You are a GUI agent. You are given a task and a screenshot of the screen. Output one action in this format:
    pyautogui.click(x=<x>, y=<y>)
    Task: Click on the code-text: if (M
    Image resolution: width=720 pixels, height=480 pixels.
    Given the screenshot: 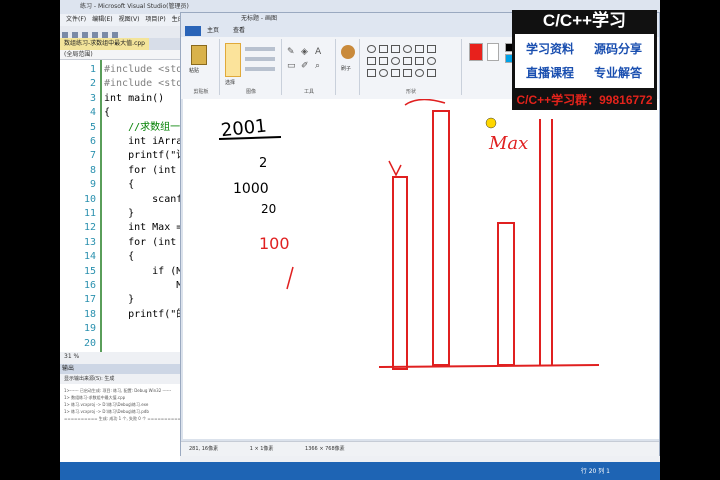 What is the action you would take?
    pyautogui.click(x=143, y=271)
    